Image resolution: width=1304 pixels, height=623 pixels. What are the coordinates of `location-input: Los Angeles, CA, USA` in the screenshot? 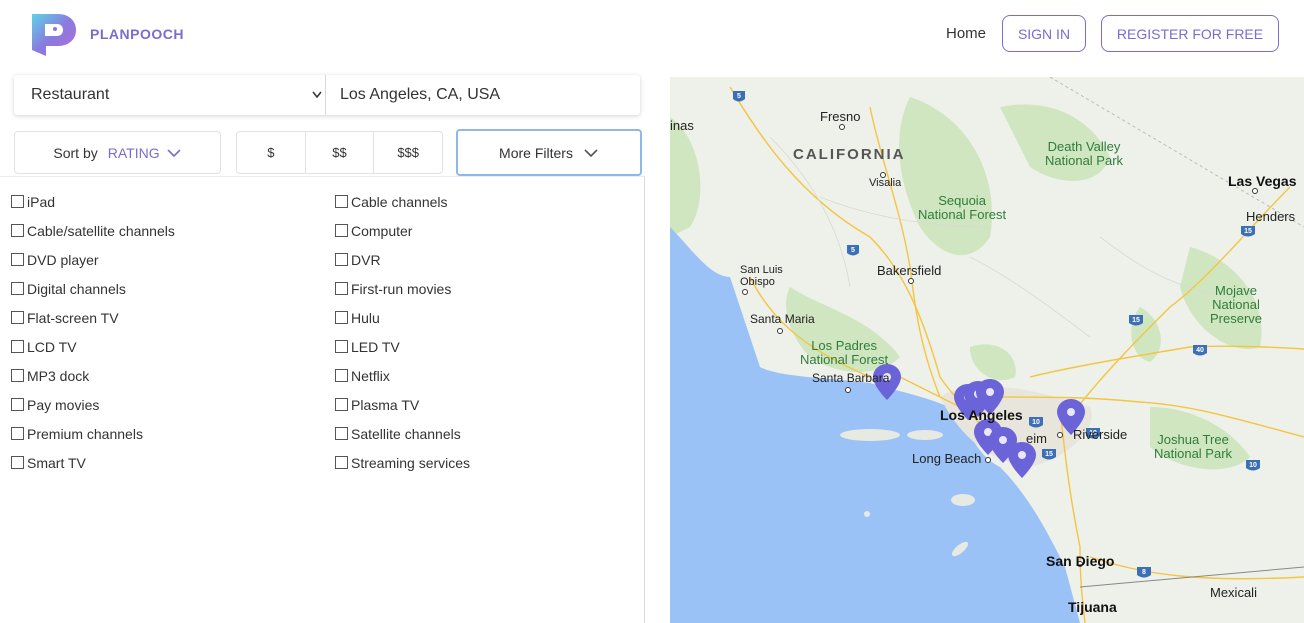 It's located at (483, 95).